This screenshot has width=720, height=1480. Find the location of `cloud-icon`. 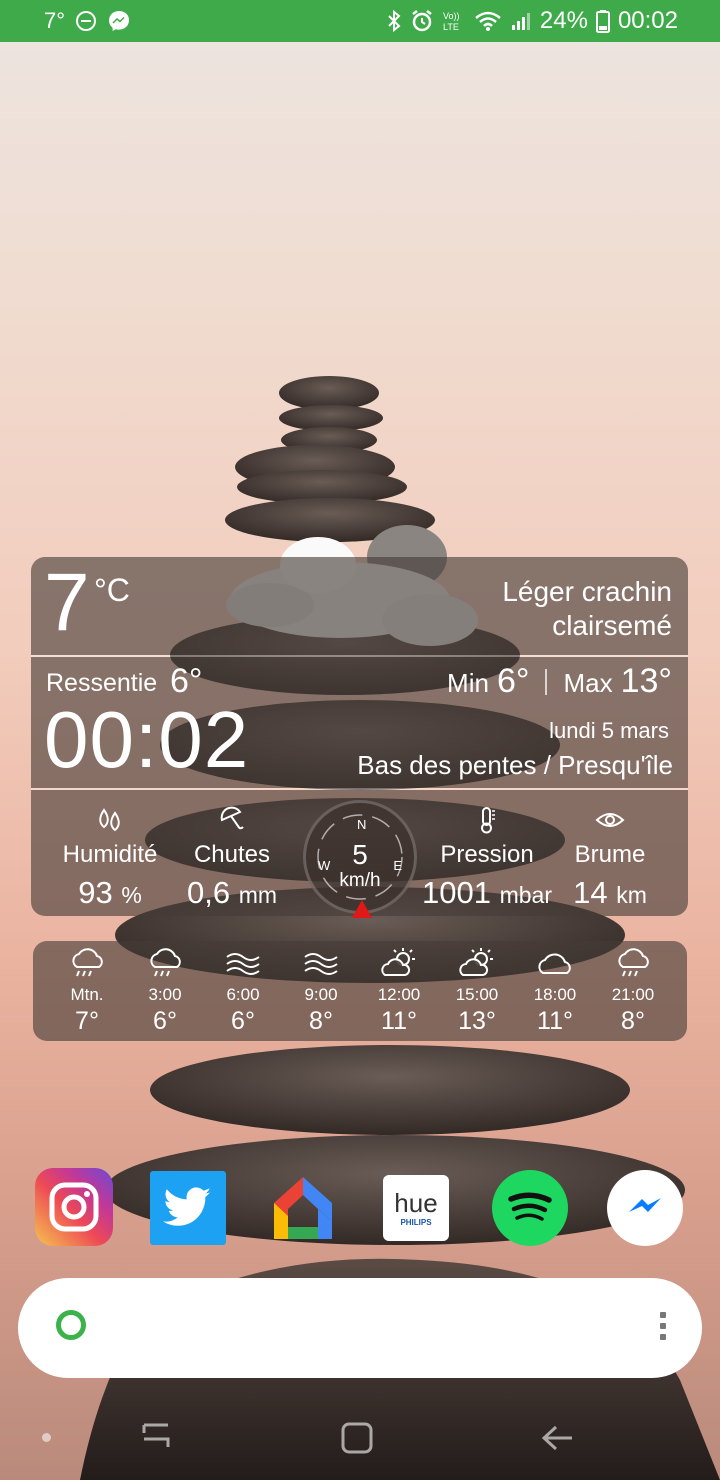

cloud-icon is located at coordinates (555, 962).